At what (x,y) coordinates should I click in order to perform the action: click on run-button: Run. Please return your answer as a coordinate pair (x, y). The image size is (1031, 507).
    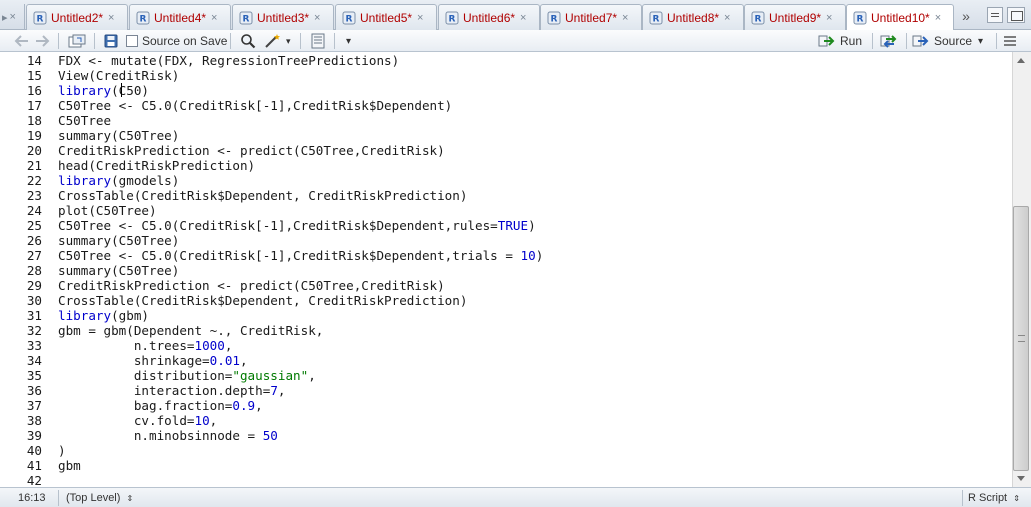
    Looking at the image, I should click on (840, 41).